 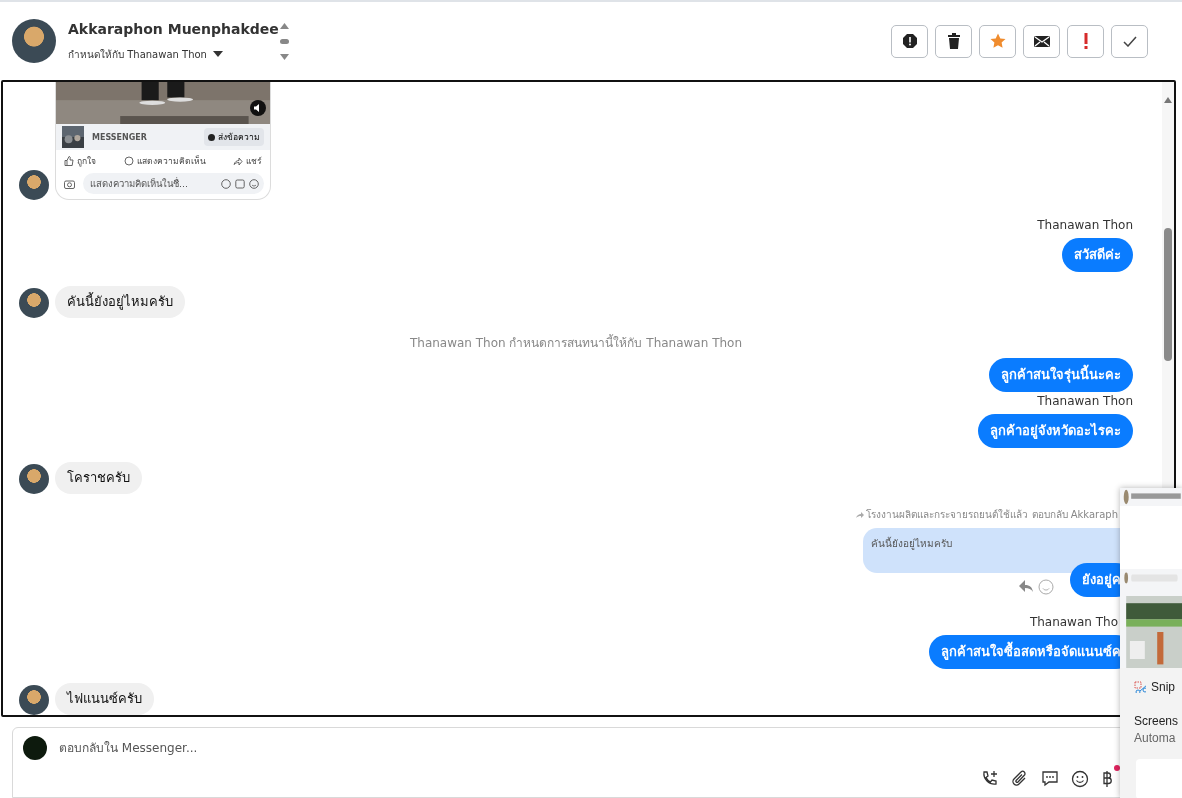 I want to click on notification-popup: Snip Screens Automa, so click(x=1151, y=643).